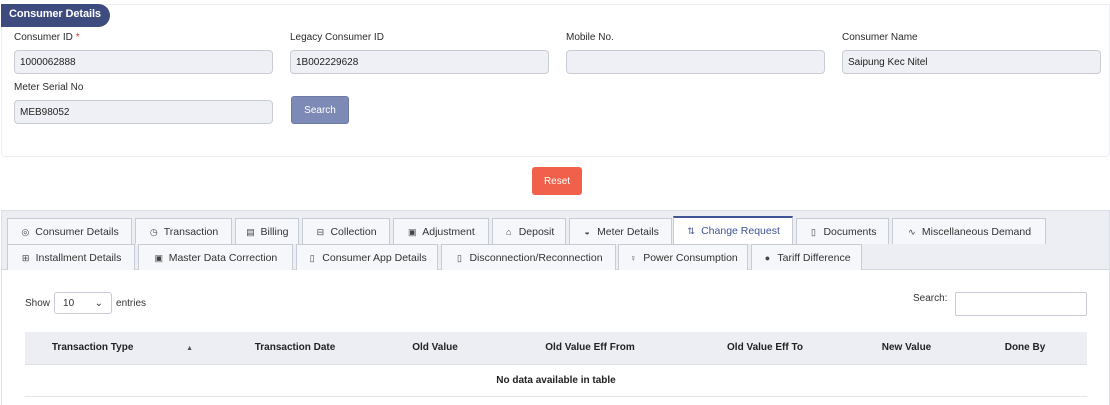 This screenshot has height=405, width=1110. I want to click on table-row: No data available in table, so click(556, 380).